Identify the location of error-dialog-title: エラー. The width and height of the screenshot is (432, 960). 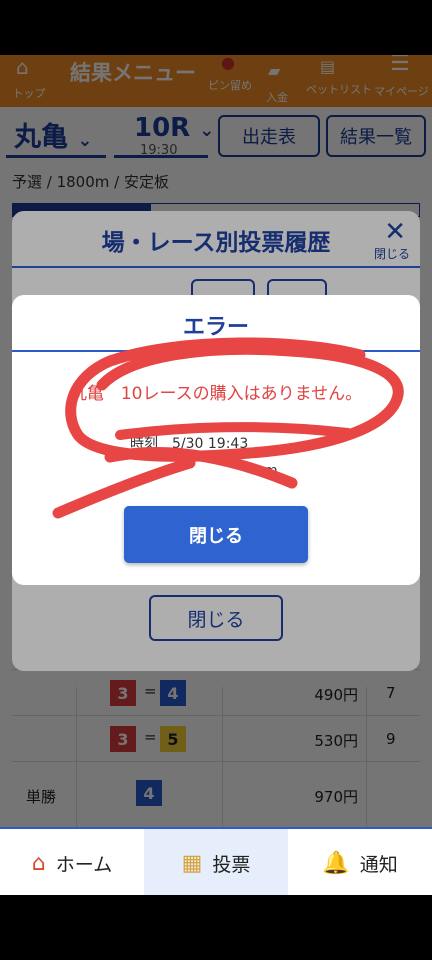
(215, 327).